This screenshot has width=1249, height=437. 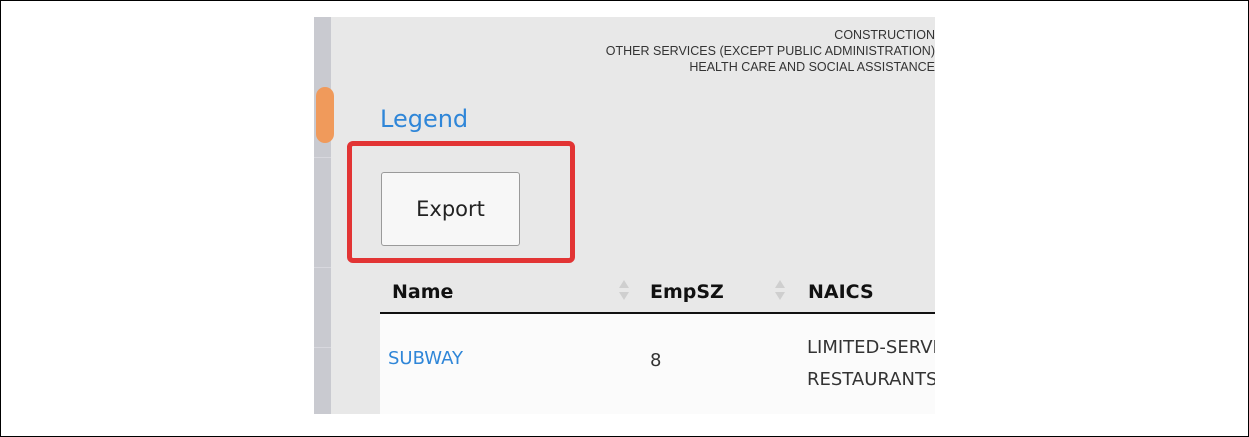 I want to click on table-header: Name EmpSZ NAICS, so click(x=657, y=292).